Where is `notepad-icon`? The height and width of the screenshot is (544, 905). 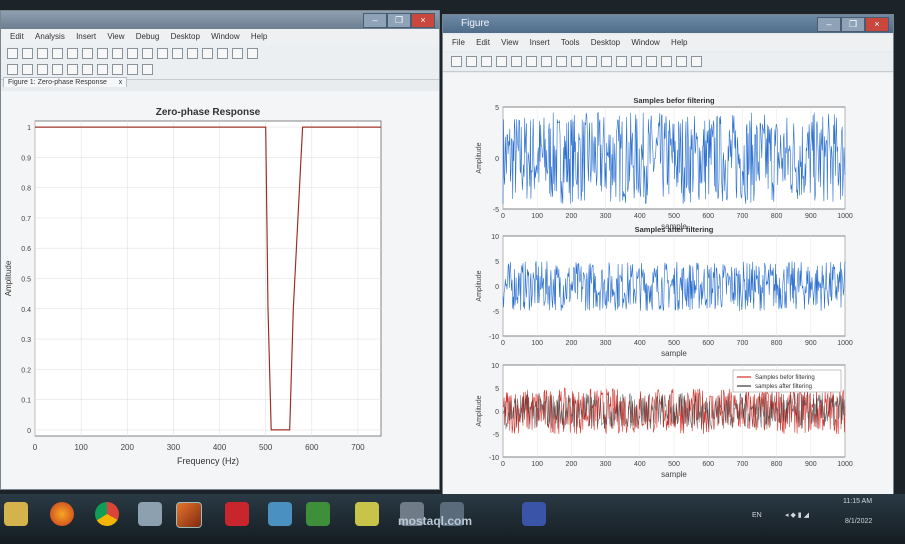 notepad-icon is located at coordinates (280, 514).